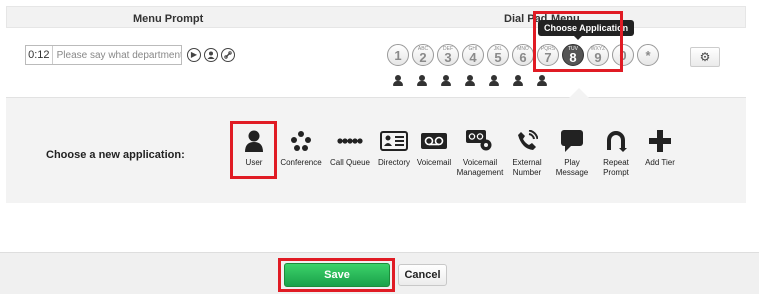  I want to click on assigned-users, so click(470, 80).